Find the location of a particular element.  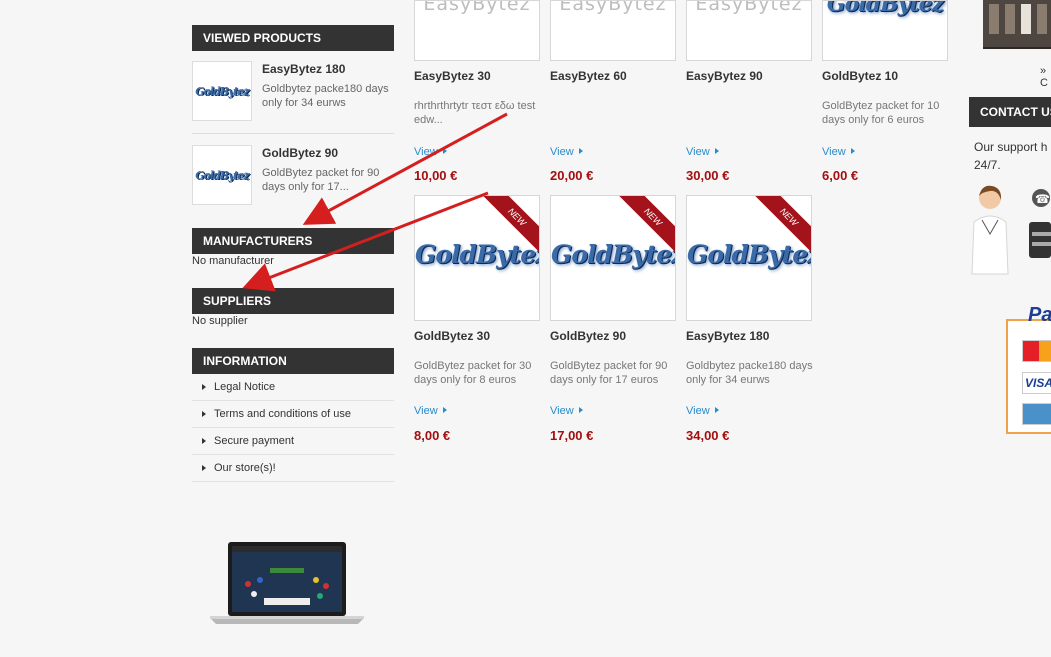

support-line-1: Our support h is located at coordinates (1011, 147).